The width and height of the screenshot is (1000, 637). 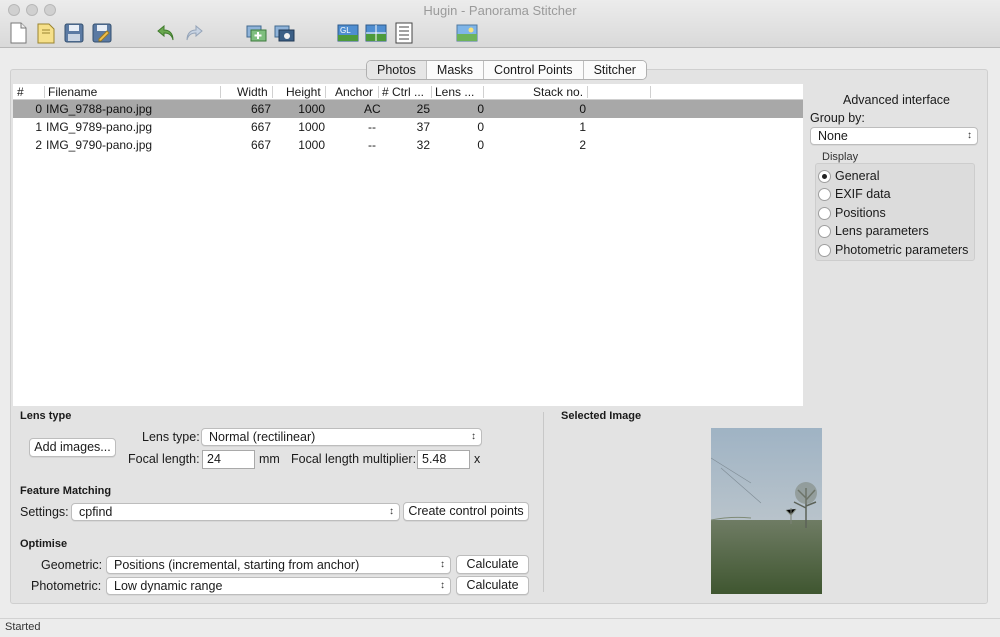 I want to click on focal-multiplier-label: Focal length multiplier:, so click(x=354, y=459).